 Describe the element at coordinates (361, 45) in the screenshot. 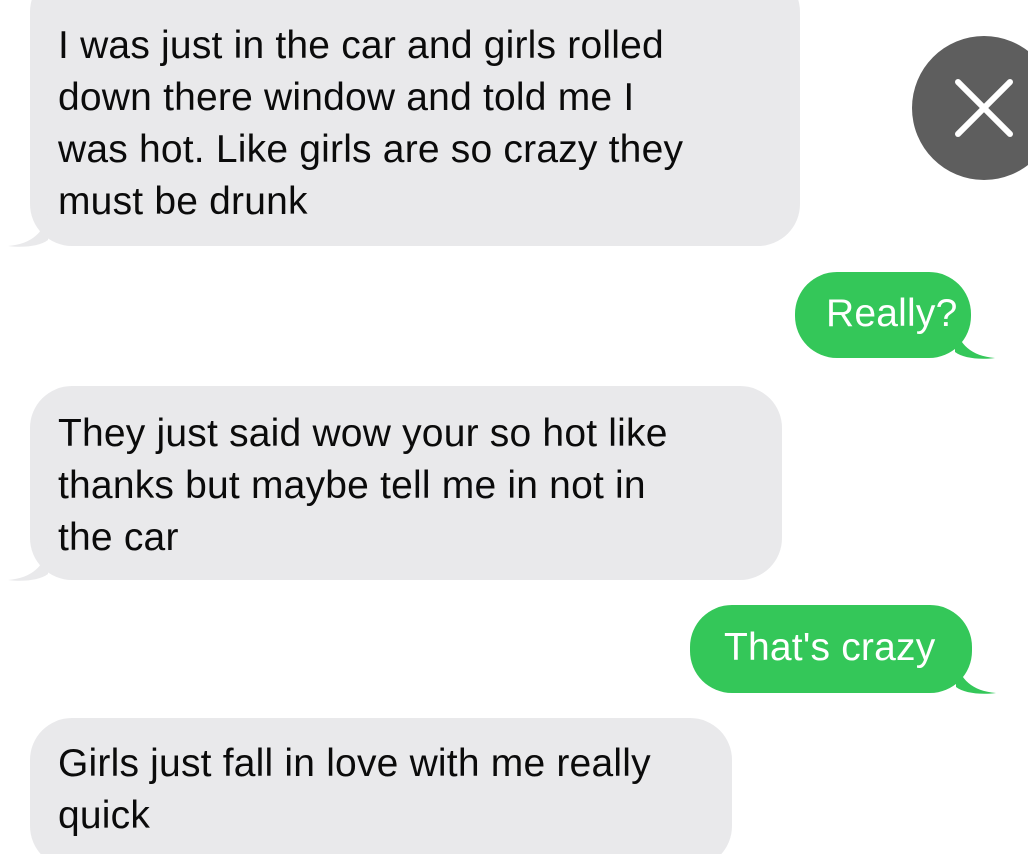

I see `message-line: I was just in the car and girls rolled` at that location.